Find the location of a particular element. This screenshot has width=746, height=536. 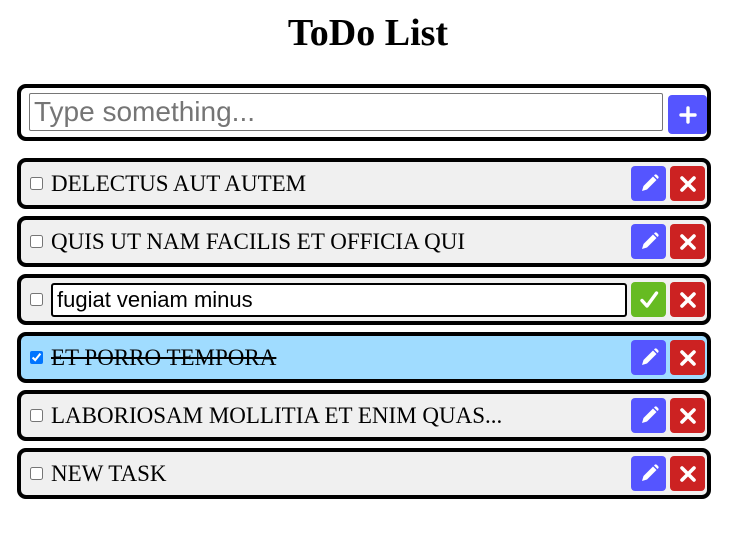

add-task-button is located at coordinates (687, 114).